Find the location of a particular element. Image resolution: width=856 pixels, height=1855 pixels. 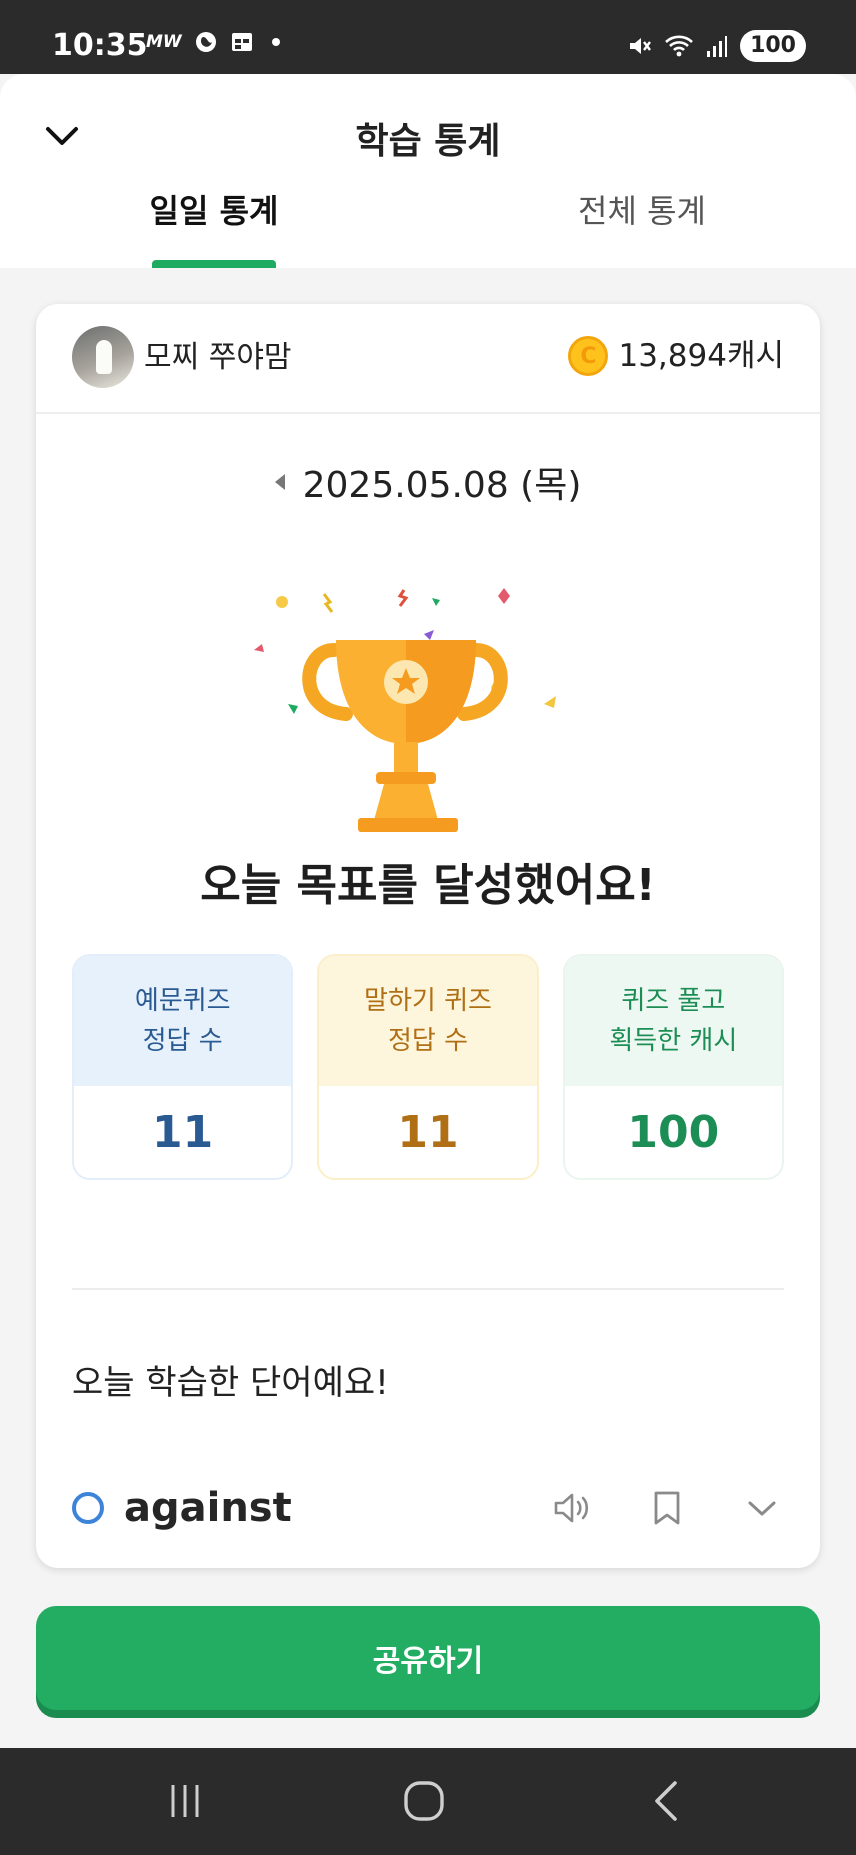

active-tab-indicator is located at coordinates (214, 264).